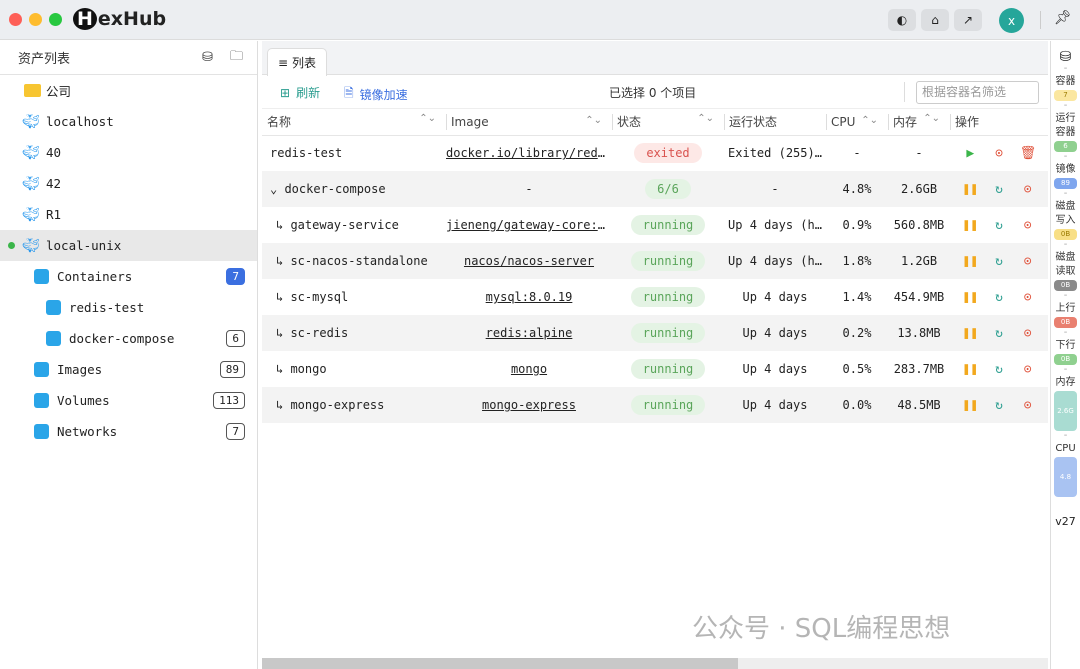 The width and height of the screenshot is (1080, 669). I want to click on column-header: 状态 ⌃⌄, so click(668, 122).